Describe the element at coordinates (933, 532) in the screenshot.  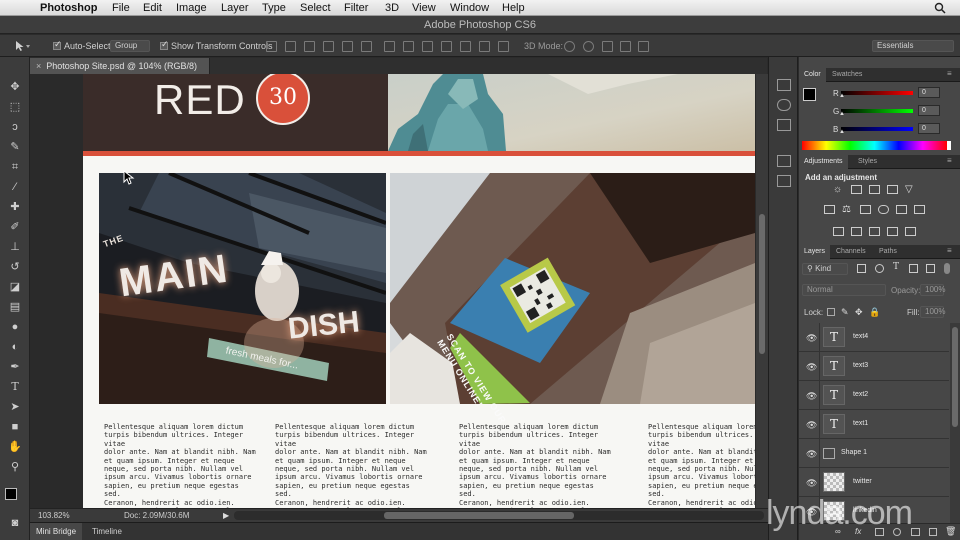
I see `new-layer-icon` at that location.